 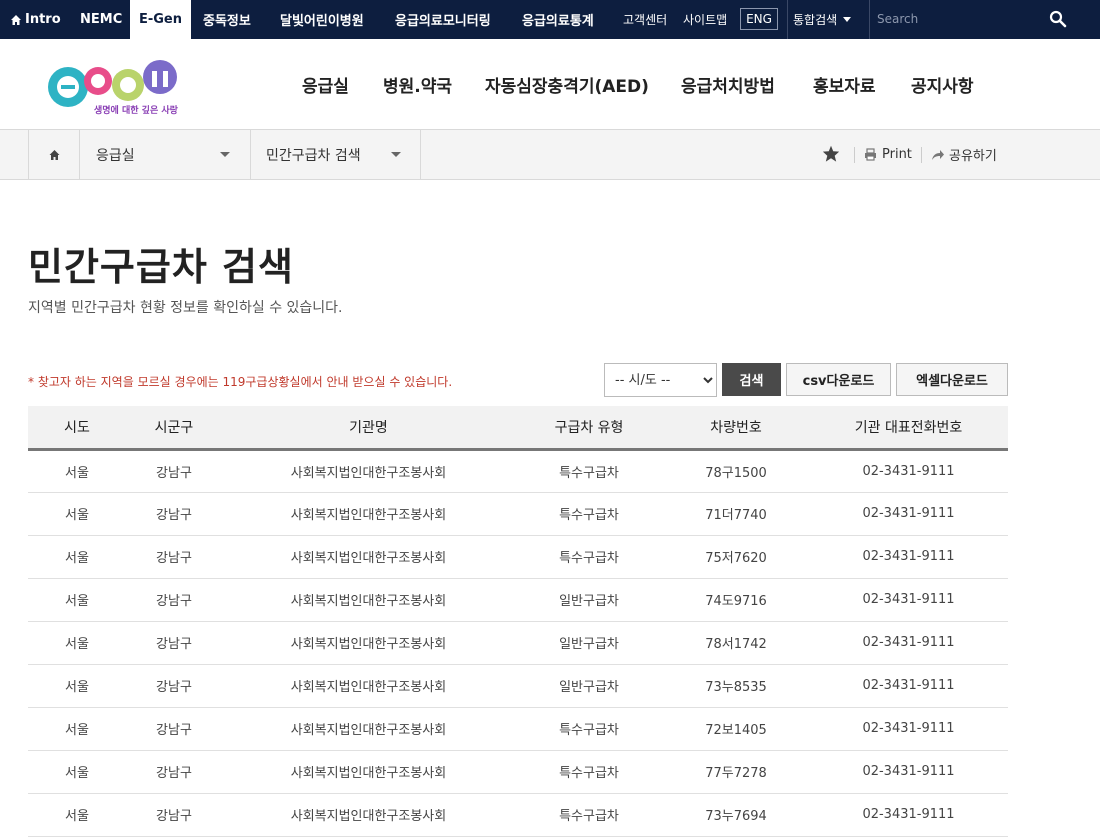 I want to click on print-button: Print, so click(x=888, y=154).